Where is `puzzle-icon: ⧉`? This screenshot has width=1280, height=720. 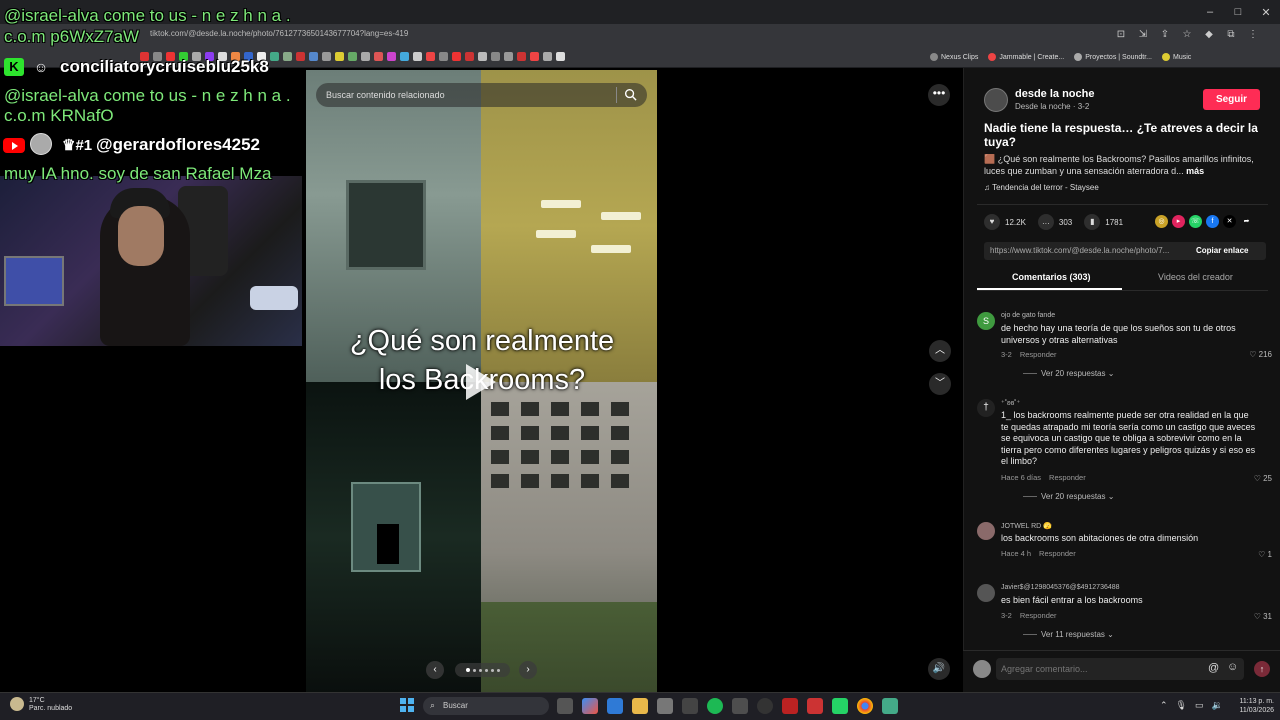
puzzle-icon: ⧉ is located at coordinates (1231, 35).